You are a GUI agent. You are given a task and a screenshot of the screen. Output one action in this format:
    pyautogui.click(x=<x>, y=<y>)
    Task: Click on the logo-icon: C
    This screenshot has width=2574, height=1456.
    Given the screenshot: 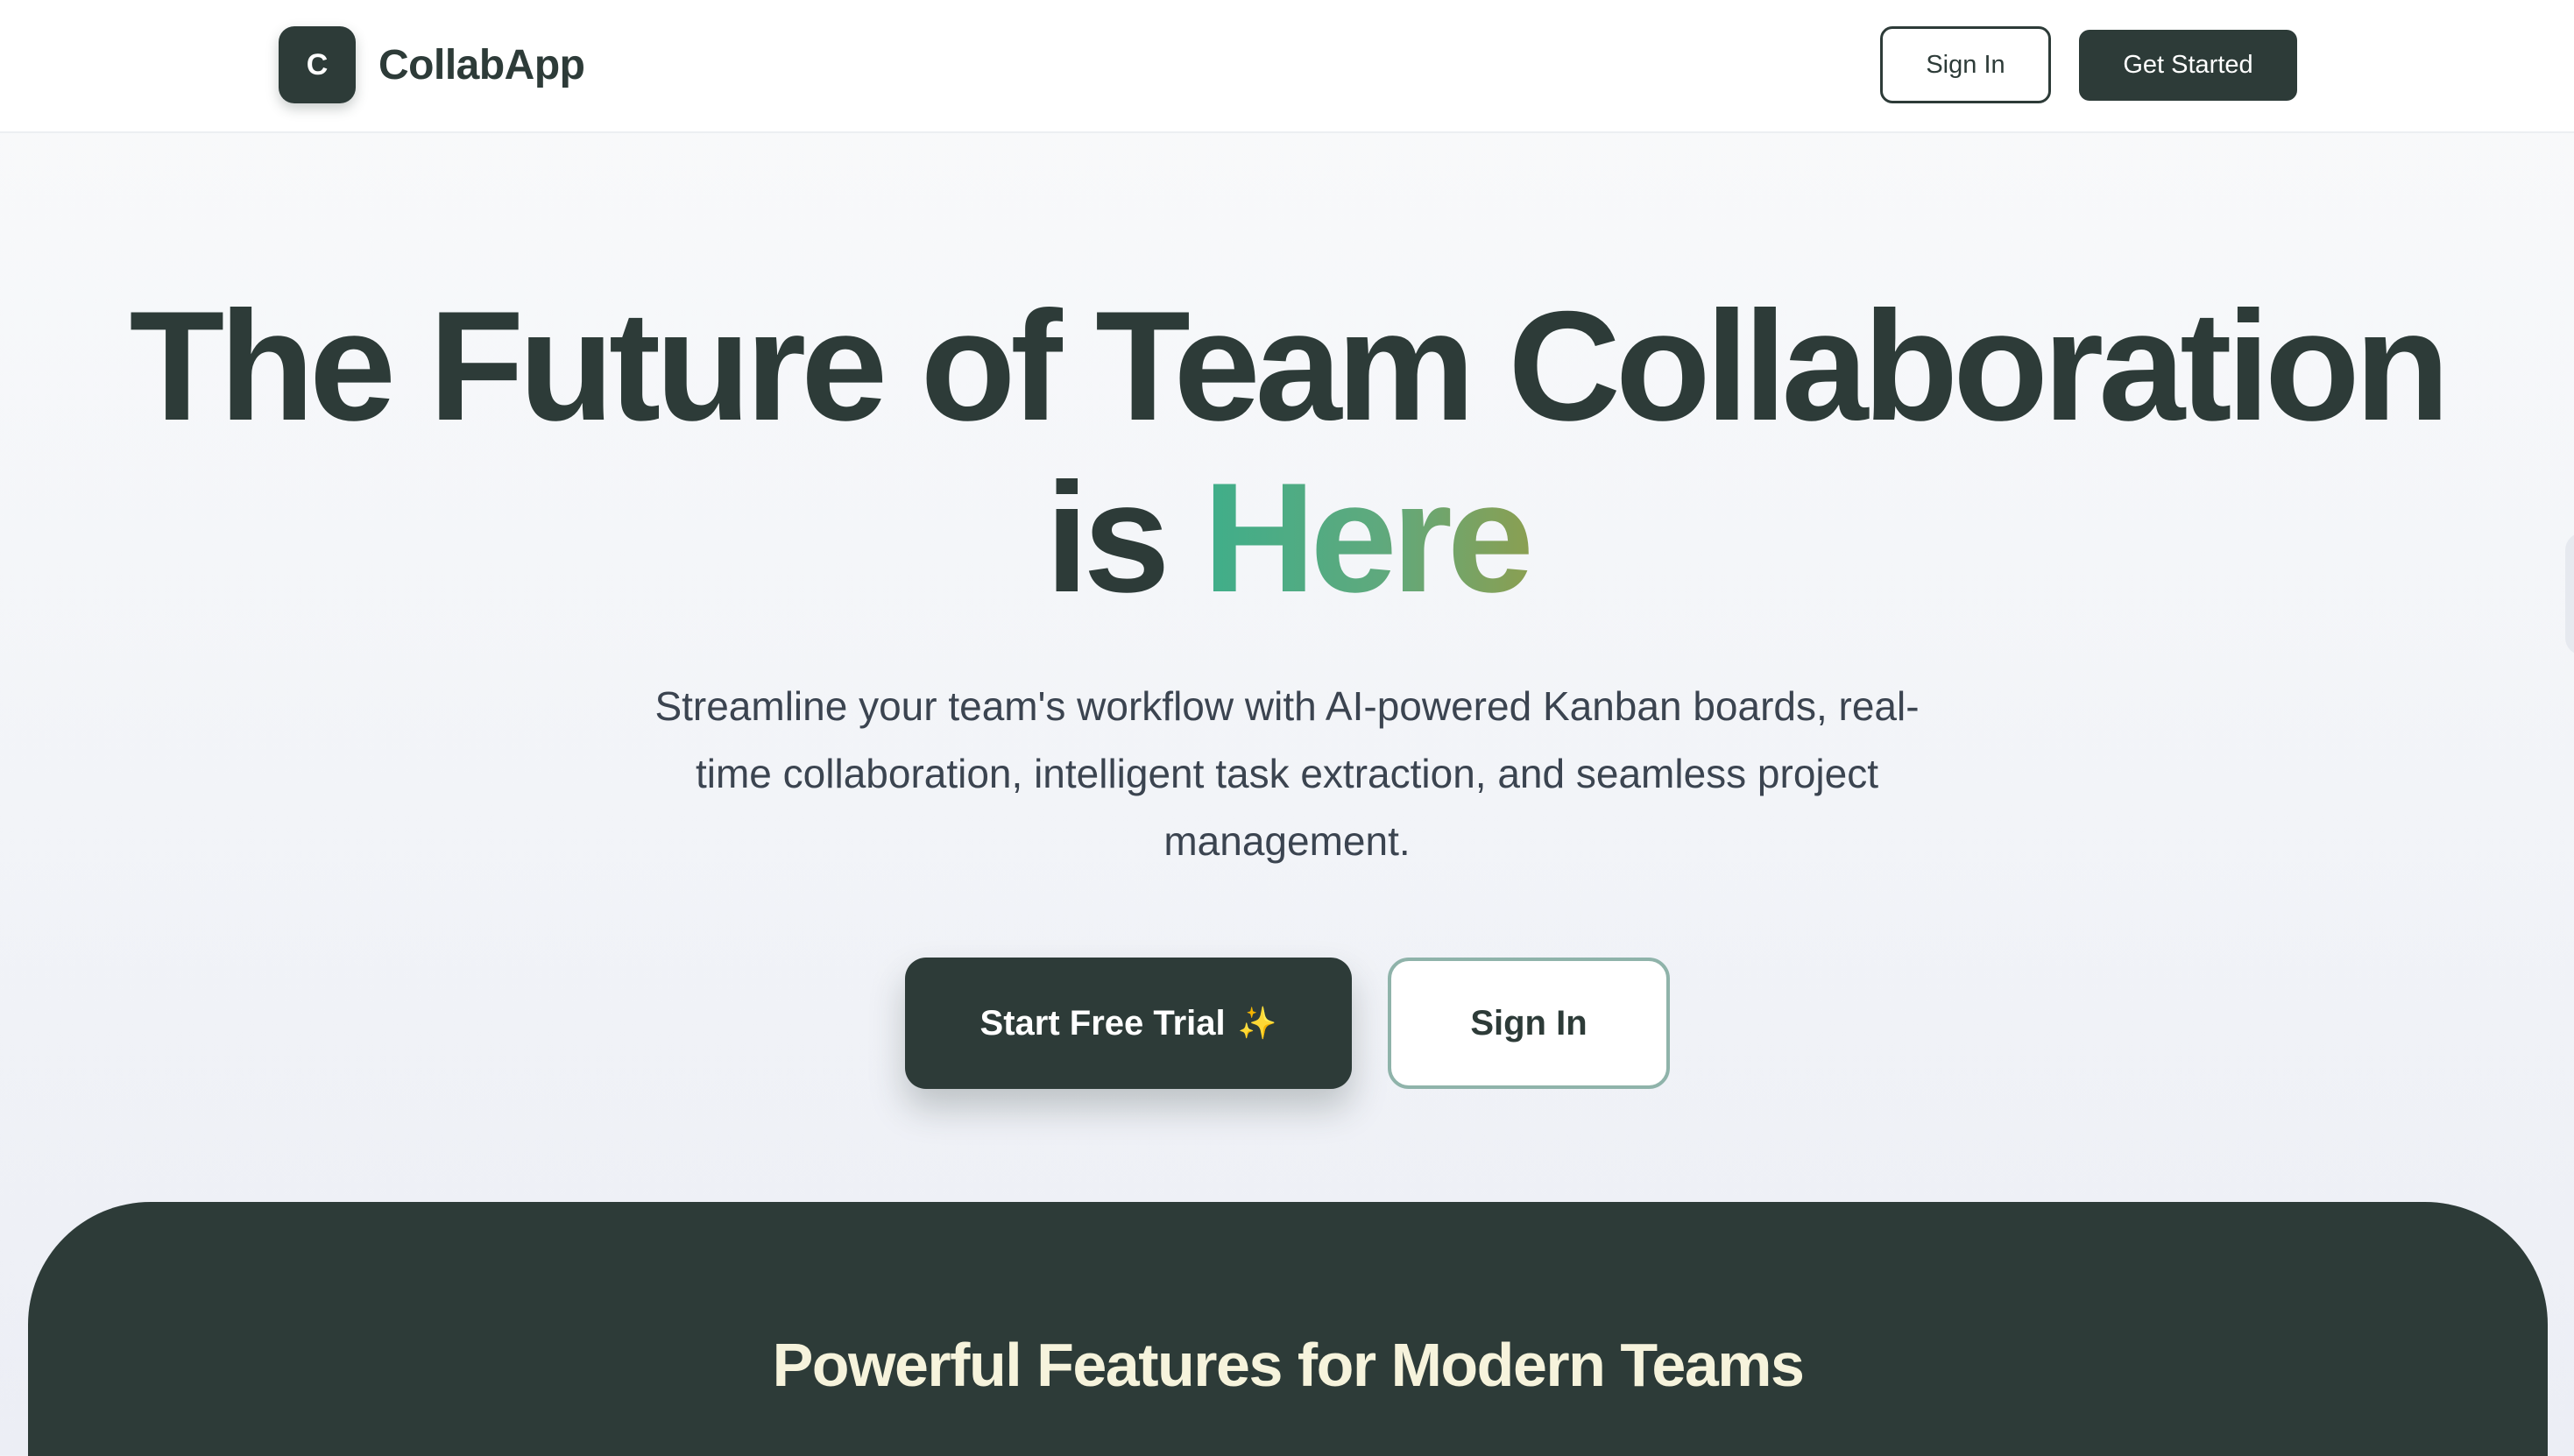 What is the action you would take?
    pyautogui.click(x=317, y=64)
    